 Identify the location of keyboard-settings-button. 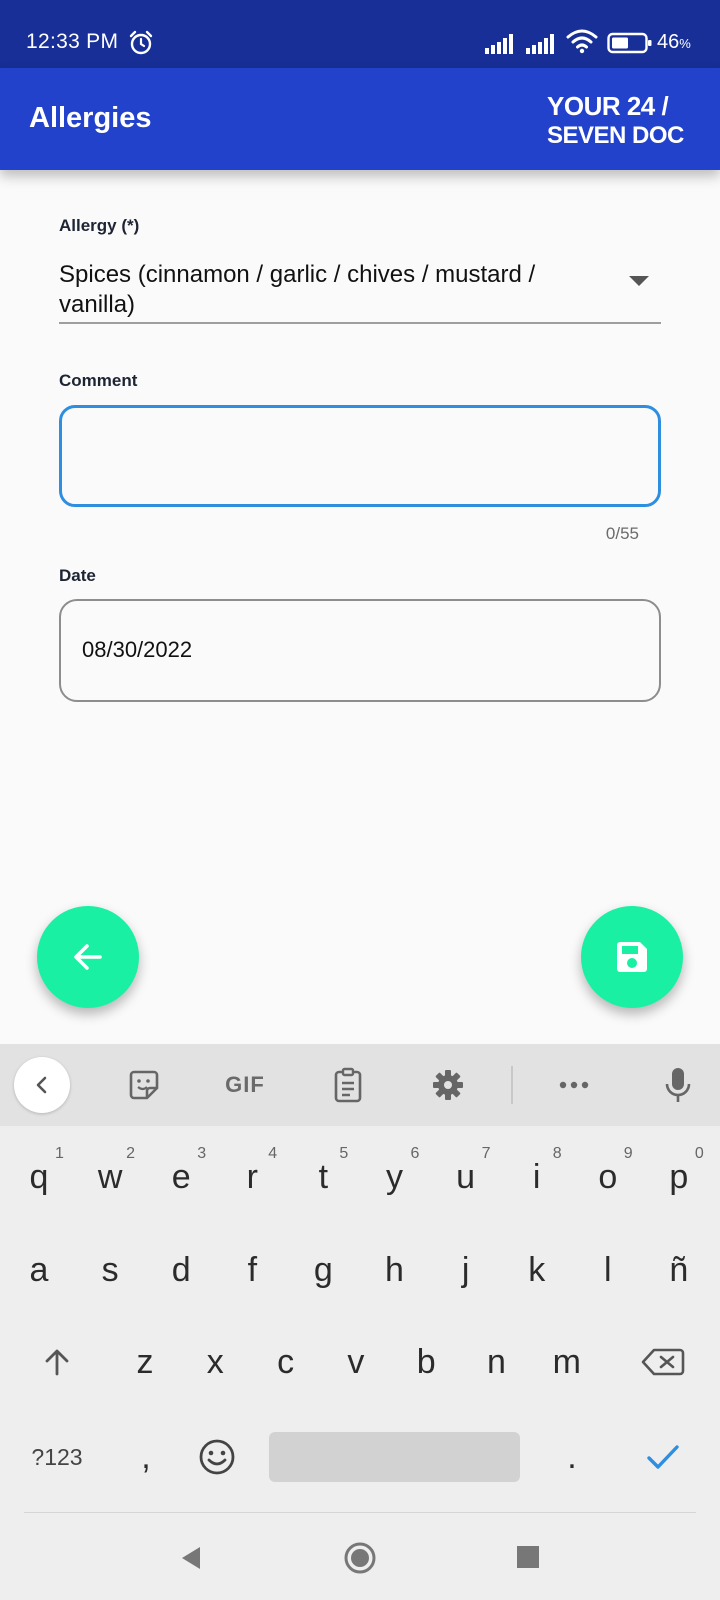
(448, 1085).